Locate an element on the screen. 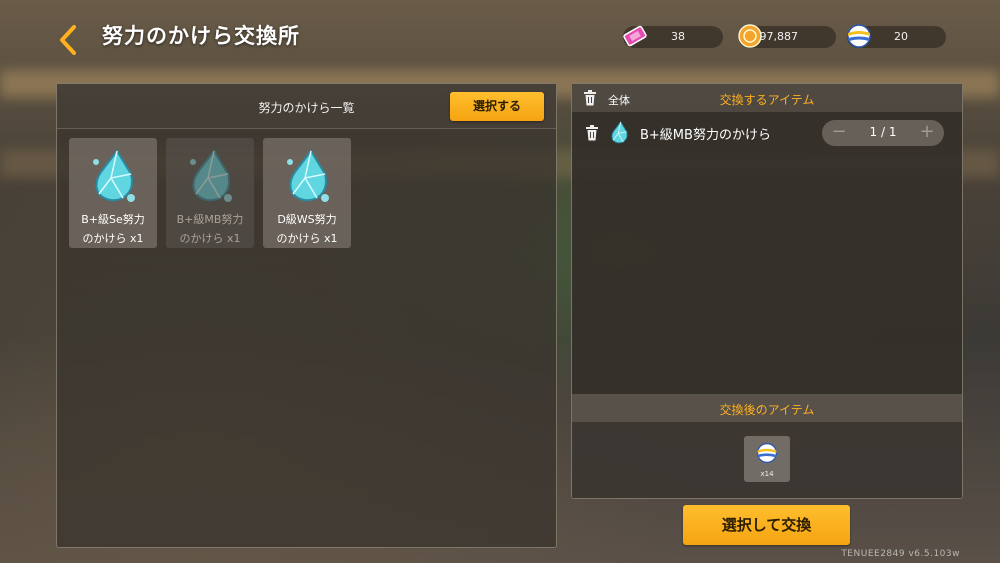 The image size is (1000, 563). exchange-item-name: B+級MB努力のかけら is located at coordinates (705, 135).